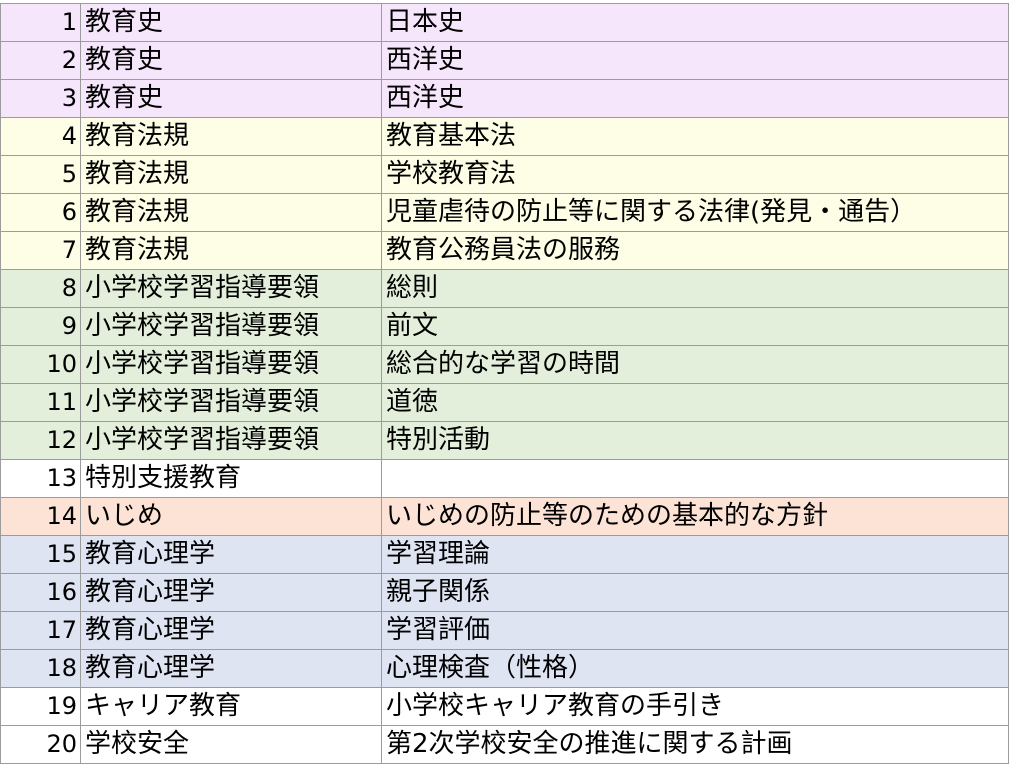 The height and width of the screenshot is (764, 1010). I want to click on topic-cell: 教育公務員法の服務, so click(695, 250).